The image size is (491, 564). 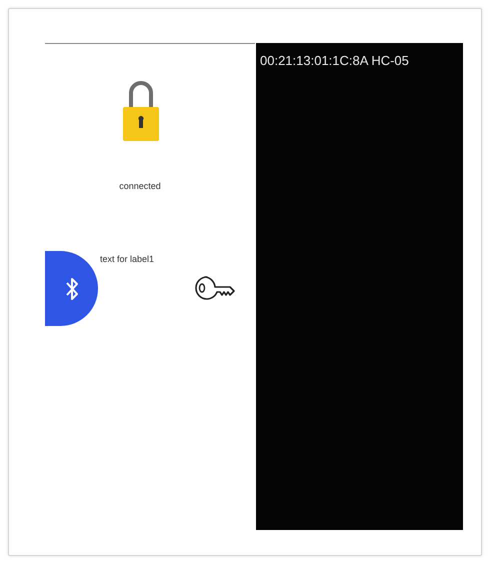 I want to click on label1-text: text for label1, so click(x=127, y=260).